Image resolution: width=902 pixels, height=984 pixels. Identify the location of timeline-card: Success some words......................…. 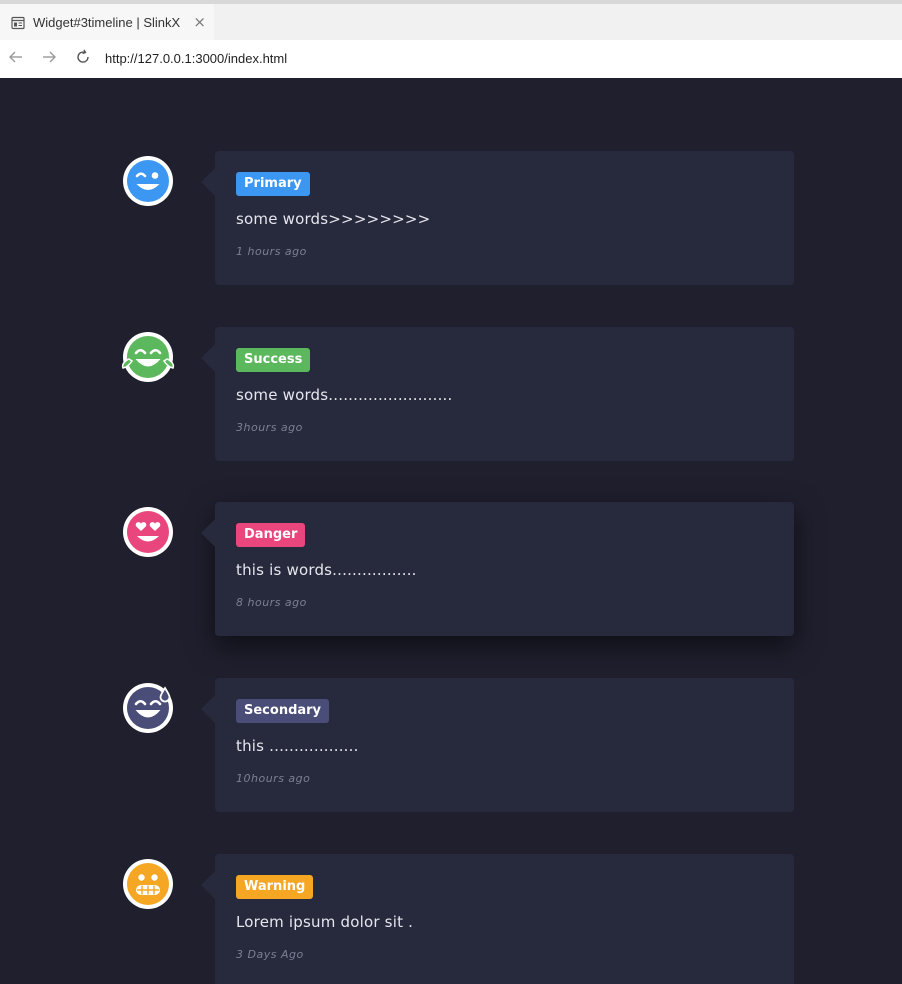
(497, 394).